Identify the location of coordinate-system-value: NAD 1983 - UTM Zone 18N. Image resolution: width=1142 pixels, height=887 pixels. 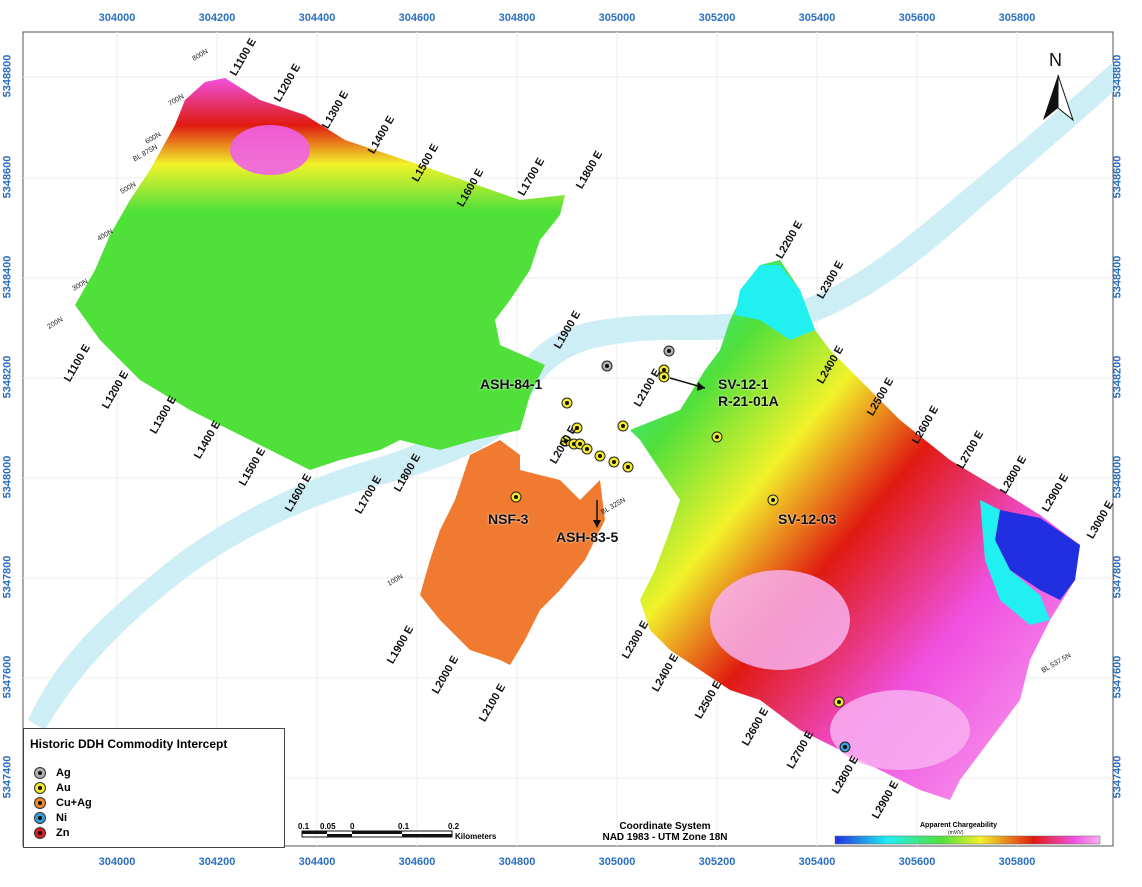
(665, 837).